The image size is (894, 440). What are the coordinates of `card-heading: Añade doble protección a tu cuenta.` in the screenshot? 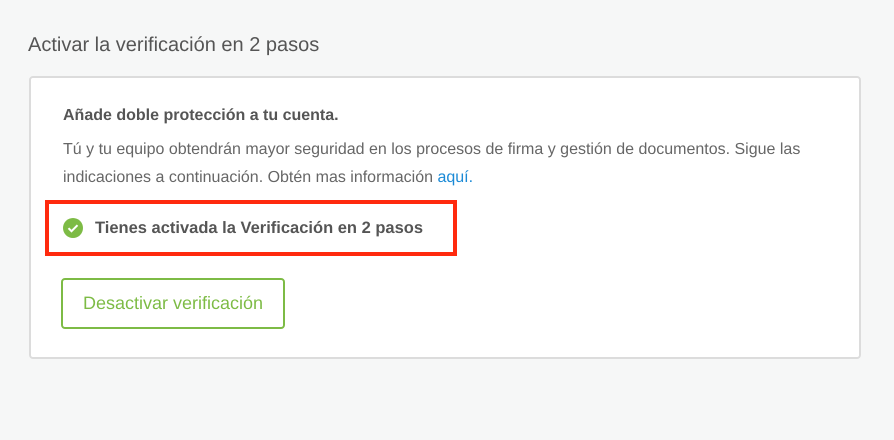 It's located at (201, 116).